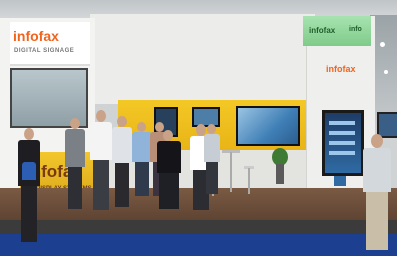  Describe the element at coordinates (355, 29) in the screenshot. I see `tower-green-label: info` at that location.